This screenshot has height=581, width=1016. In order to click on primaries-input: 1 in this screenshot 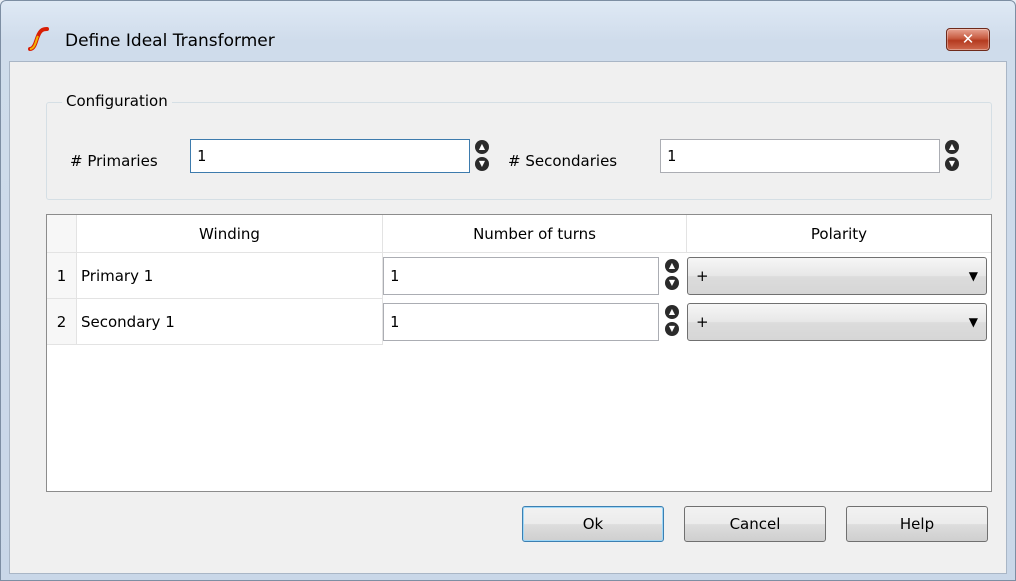, I will do `click(330, 156)`.